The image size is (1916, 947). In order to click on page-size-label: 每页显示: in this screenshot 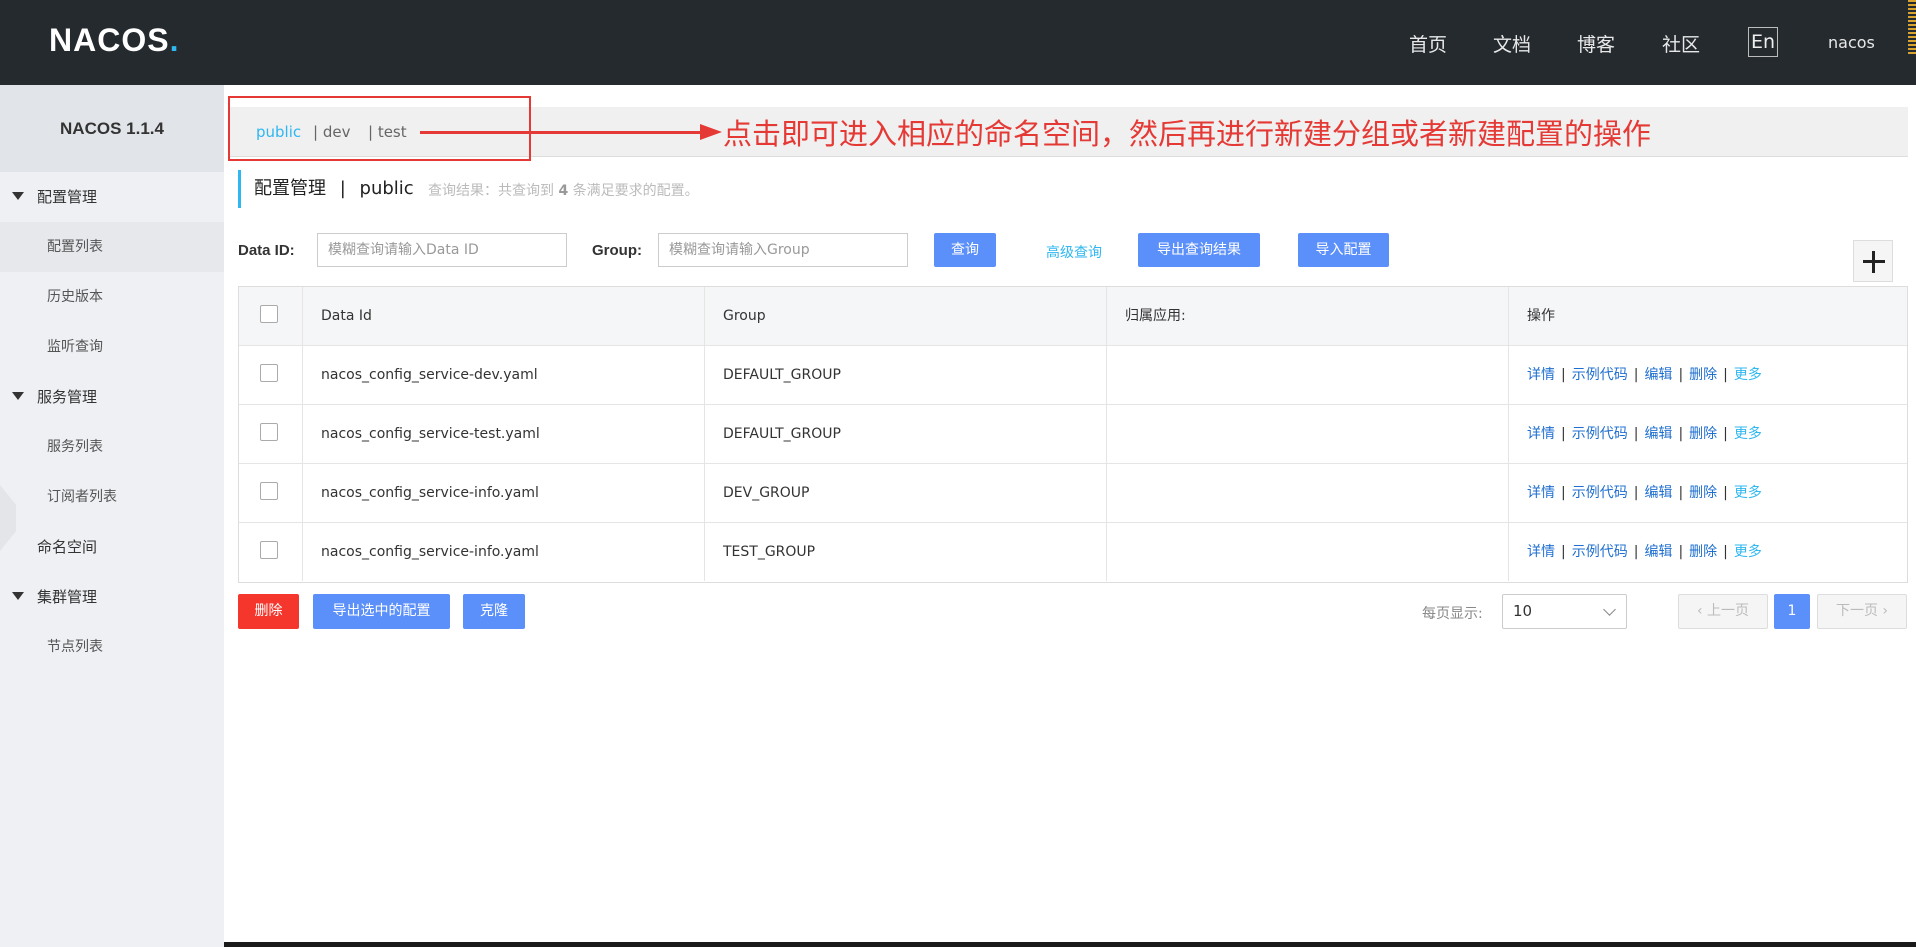, I will do `click(1452, 614)`.